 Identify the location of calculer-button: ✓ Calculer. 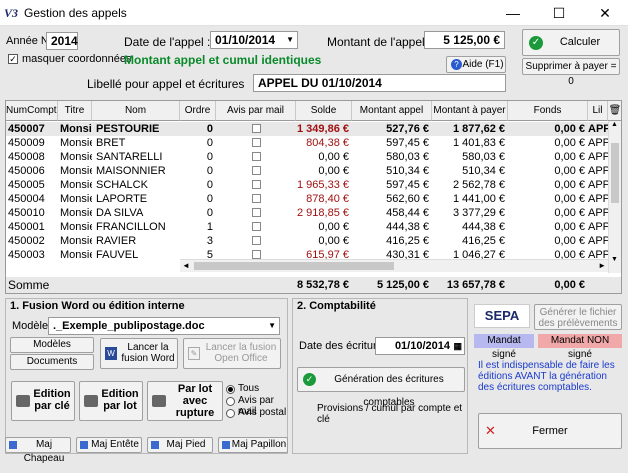
(571, 42).